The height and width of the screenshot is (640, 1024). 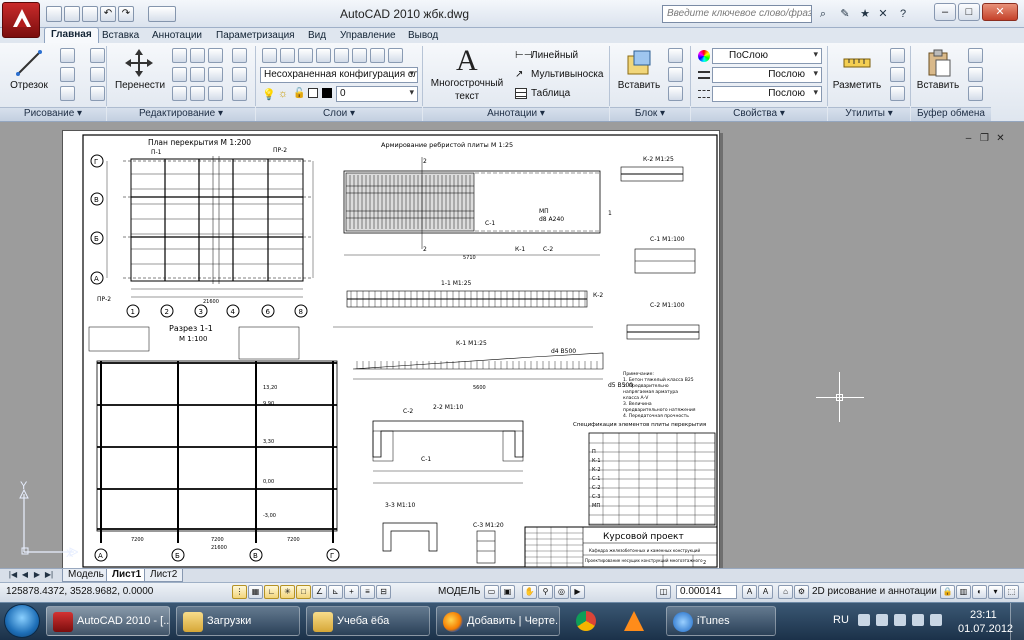 What do you see at coordinates (759, 114) in the screenshot?
I see `properties-panel-title: Свойства ▾` at bounding box center [759, 114].